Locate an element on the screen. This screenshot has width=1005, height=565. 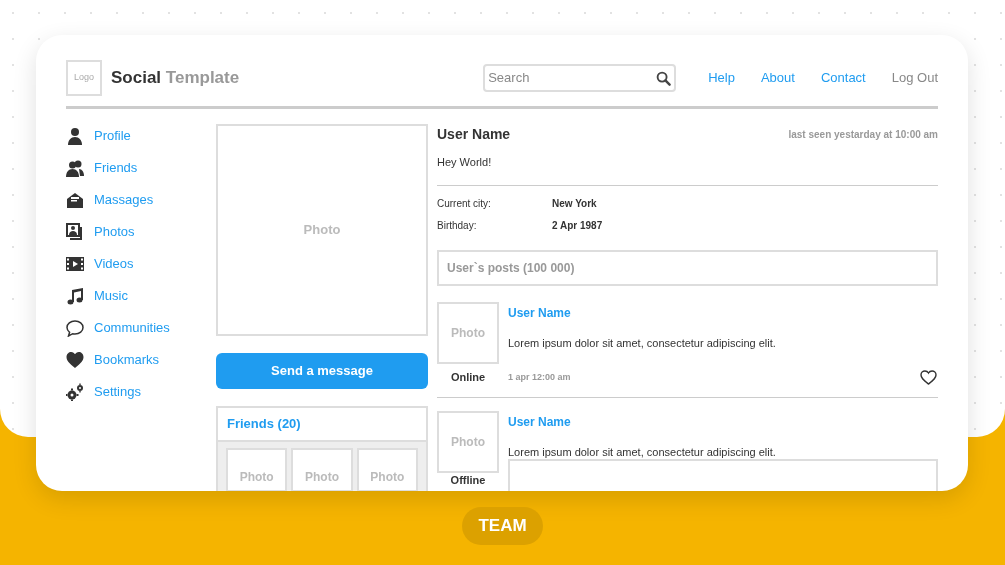
people-icon is located at coordinates (75, 167).